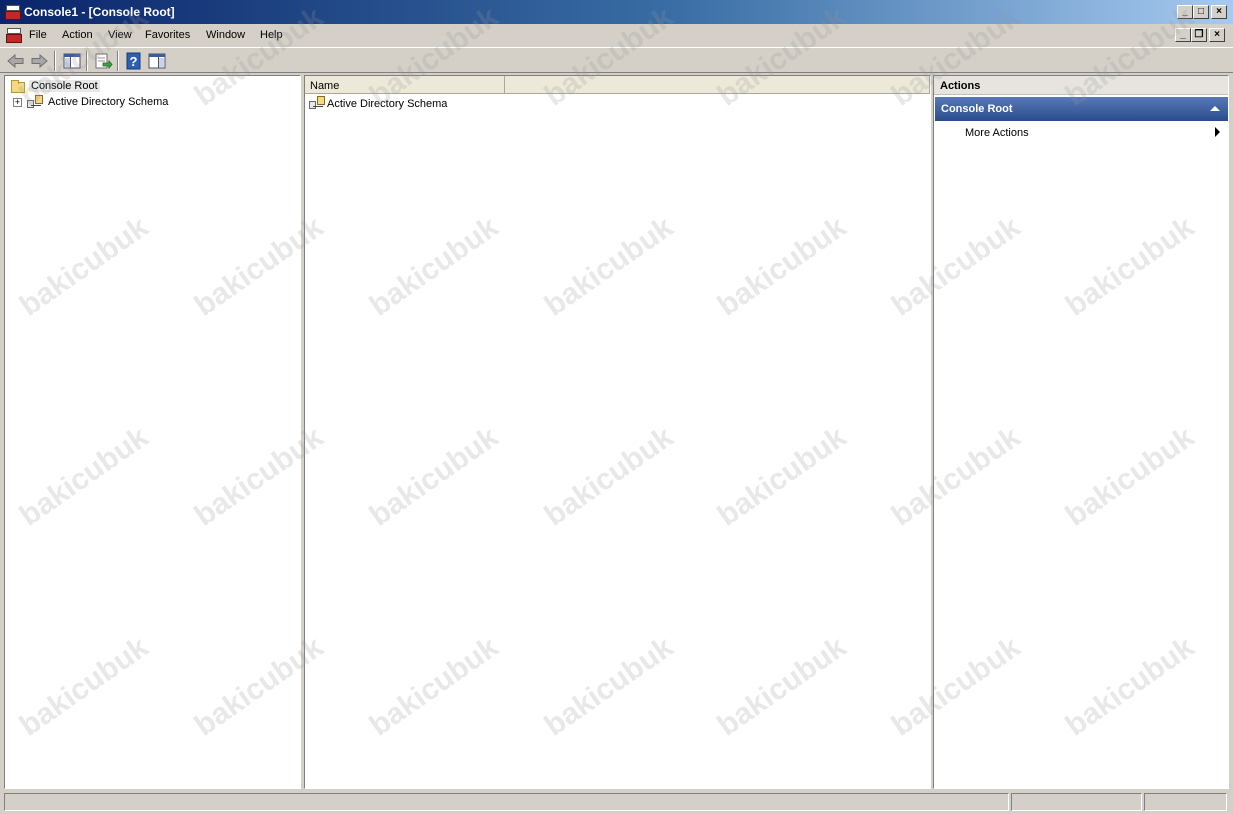 This screenshot has width=1233, height=814. I want to click on more-actions-label: More Actions, so click(997, 133).